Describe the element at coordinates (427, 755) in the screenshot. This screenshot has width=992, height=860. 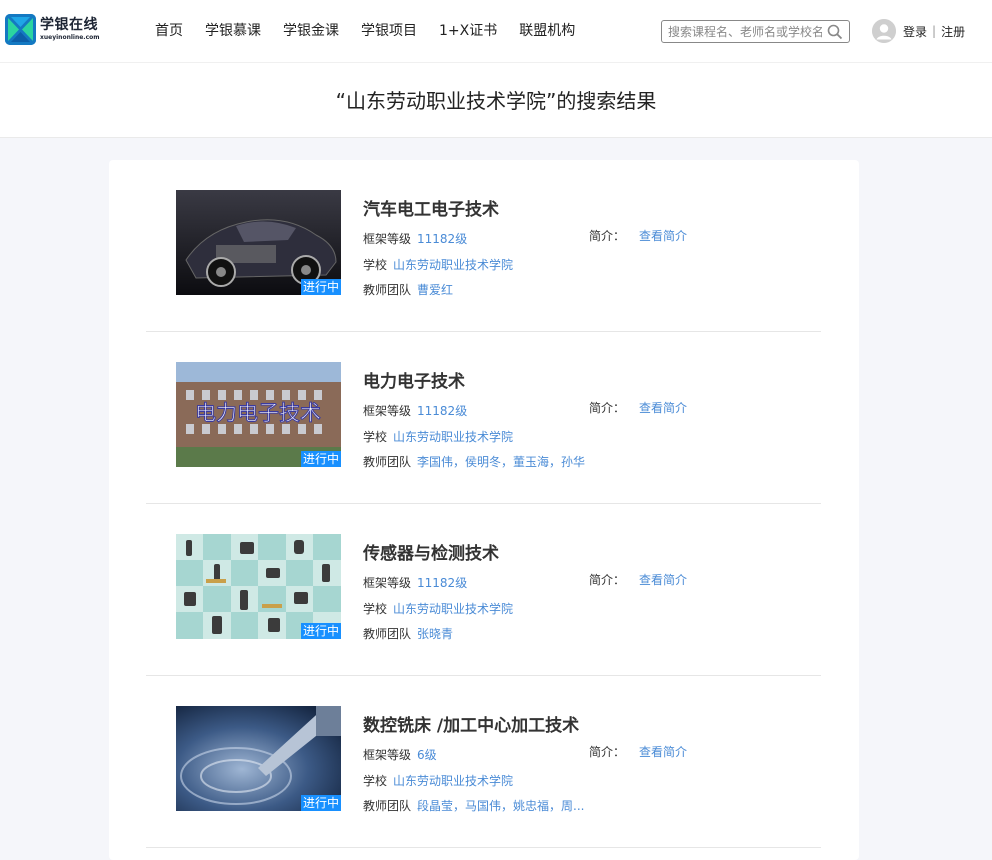
I see `level-value: 6级` at that location.